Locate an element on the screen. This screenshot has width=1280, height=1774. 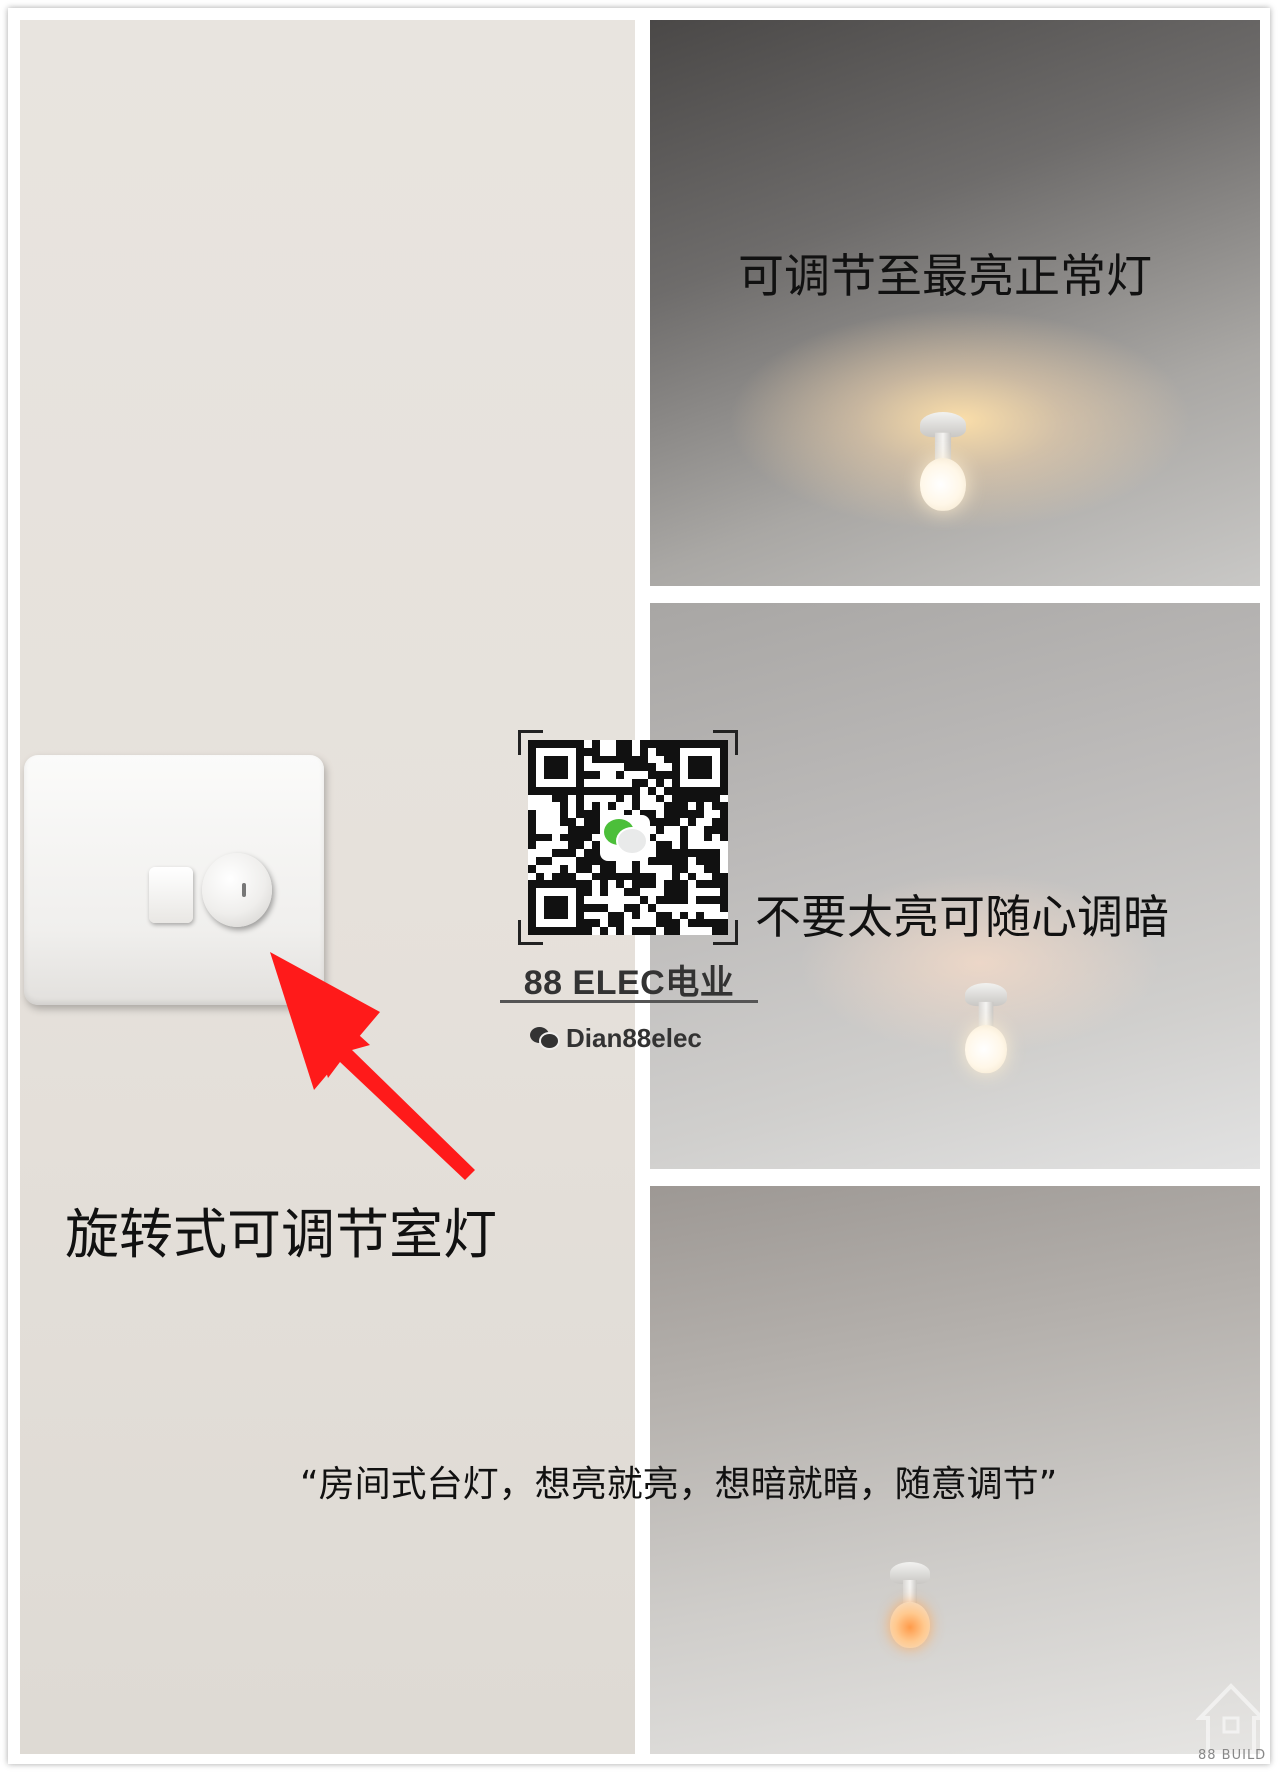
wechat-qr-code is located at coordinates (628, 837).